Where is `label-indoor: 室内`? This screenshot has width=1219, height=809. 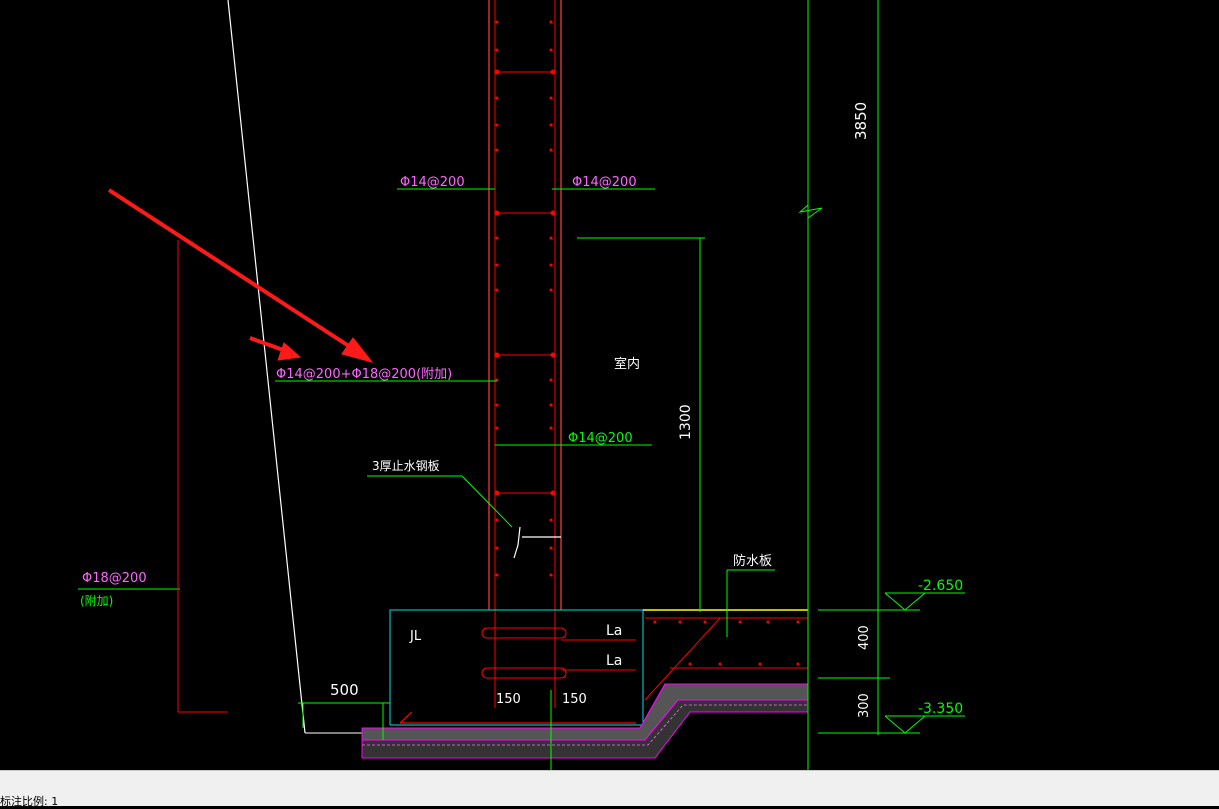 label-indoor: 室内 is located at coordinates (627, 364).